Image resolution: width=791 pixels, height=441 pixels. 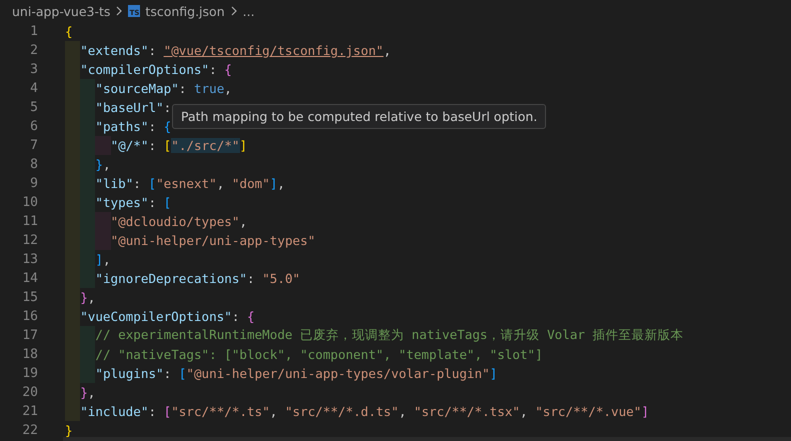 I want to click on line-number: 11, so click(x=29, y=221).